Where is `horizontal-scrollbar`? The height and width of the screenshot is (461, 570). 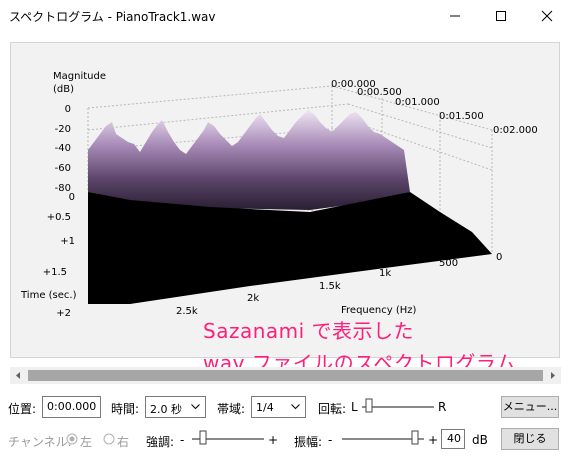 horizontal-scrollbar is located at coordinates (285, 375).